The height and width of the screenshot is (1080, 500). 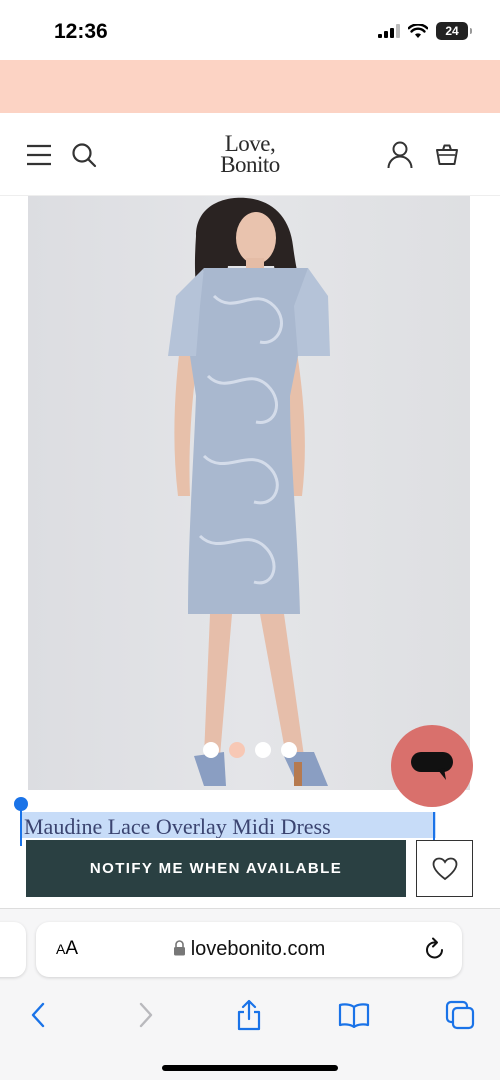 I want to click on bookmarks-button, so click(x=354, y=1015).